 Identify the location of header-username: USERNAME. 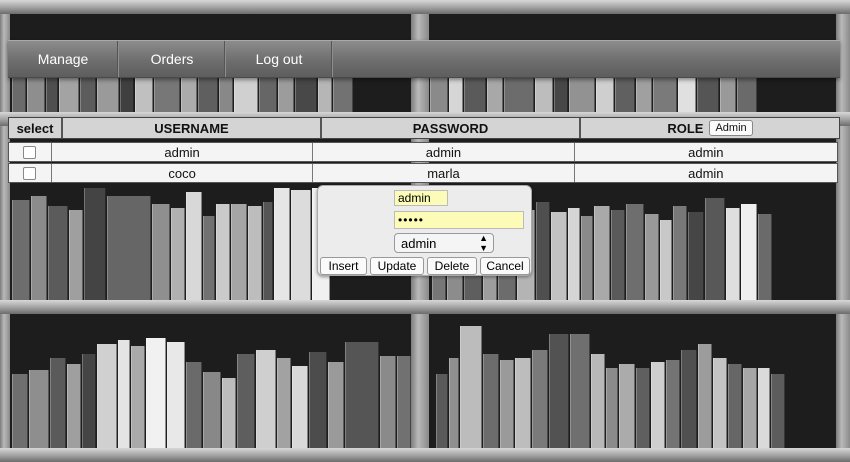
(192, 128).